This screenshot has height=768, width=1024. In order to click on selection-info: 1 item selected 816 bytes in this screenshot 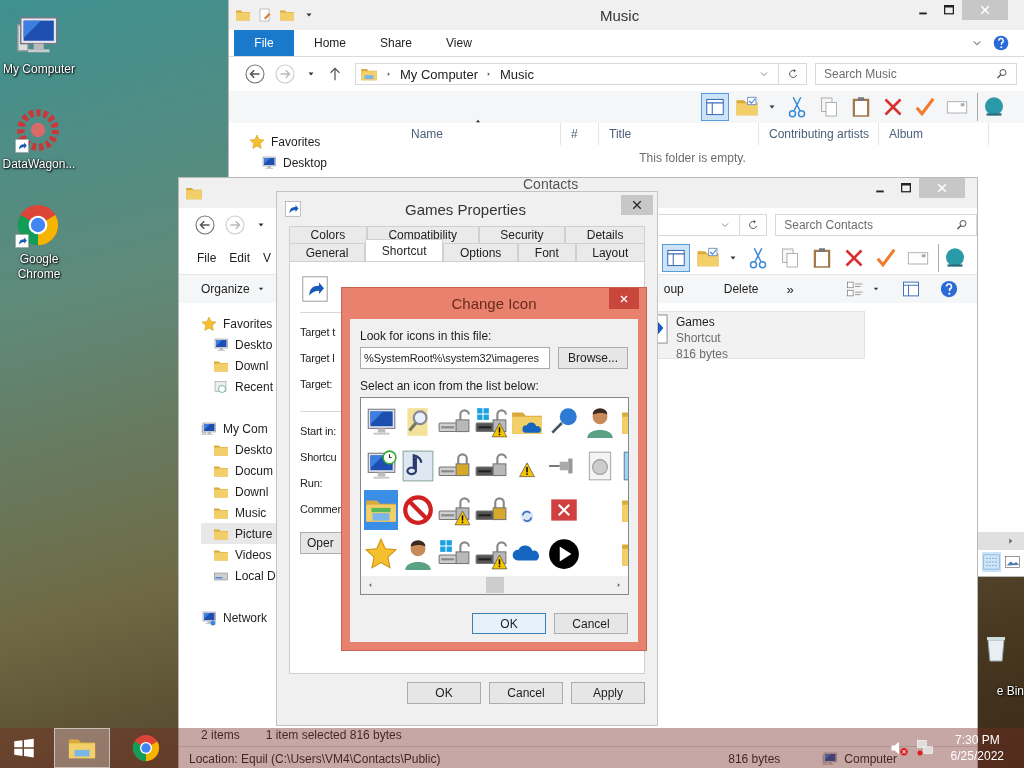, I will do `click(333, 735)`.